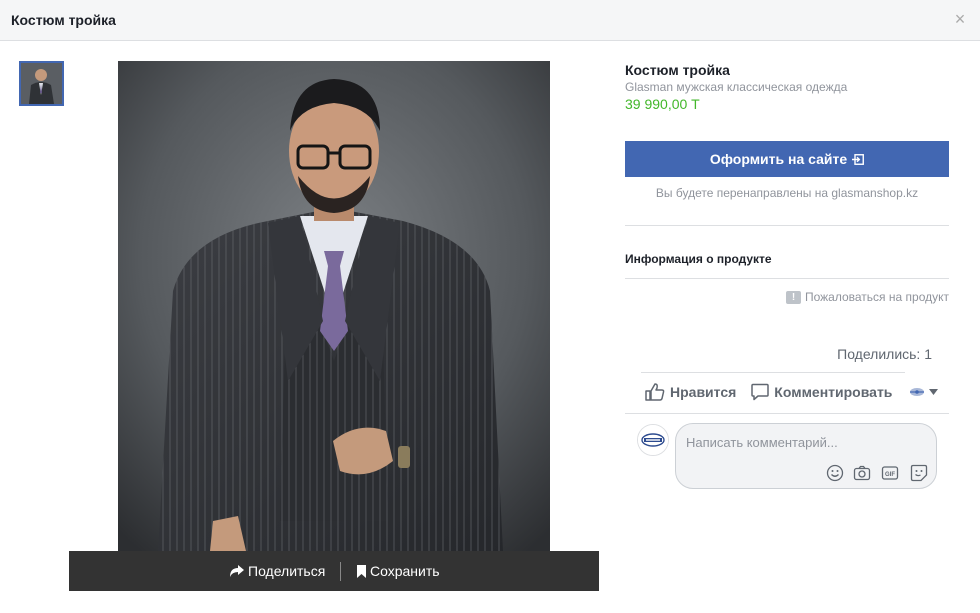 This screenshot has height=613, width=980. Describe the element at coordinates (917, 392) in the screenshot. I see `audience-icon` at that location.